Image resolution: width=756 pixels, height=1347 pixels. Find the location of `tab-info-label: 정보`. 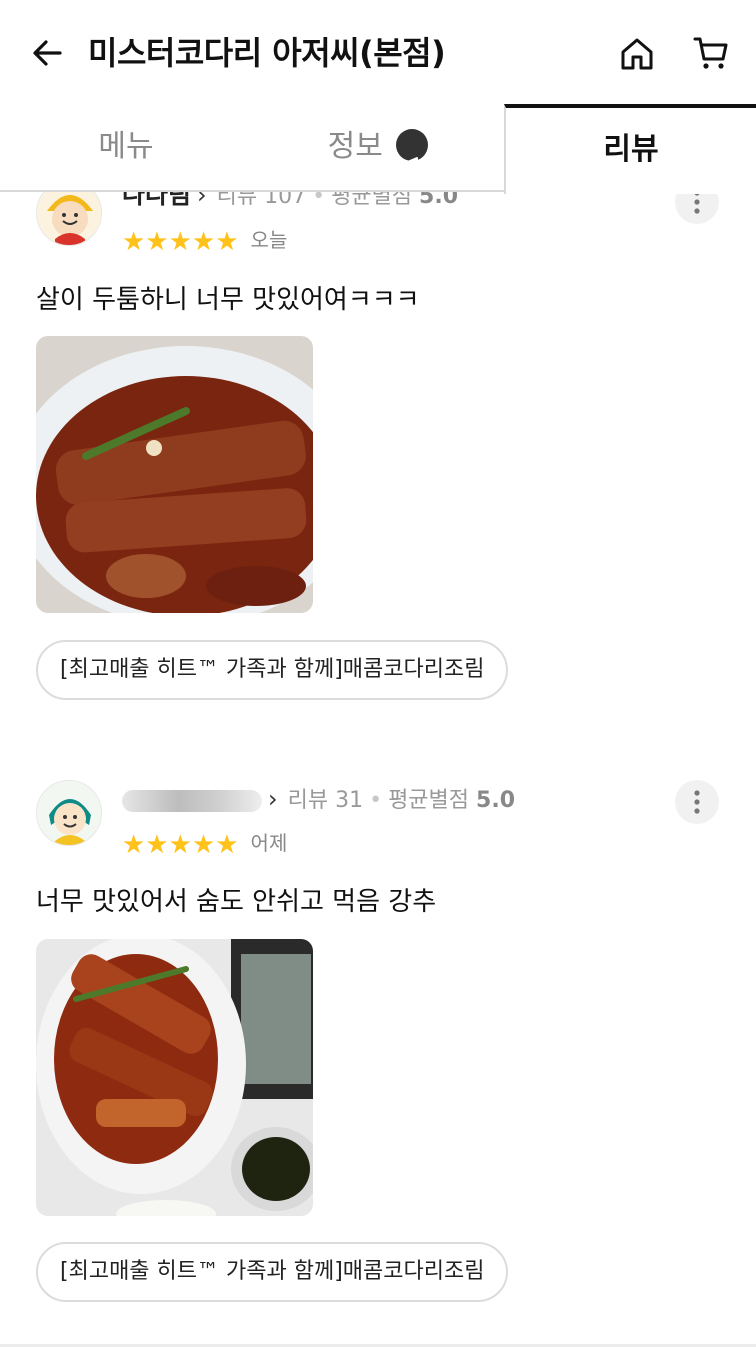

tab-info-label: 정보 is located at coordinates (355, 146).